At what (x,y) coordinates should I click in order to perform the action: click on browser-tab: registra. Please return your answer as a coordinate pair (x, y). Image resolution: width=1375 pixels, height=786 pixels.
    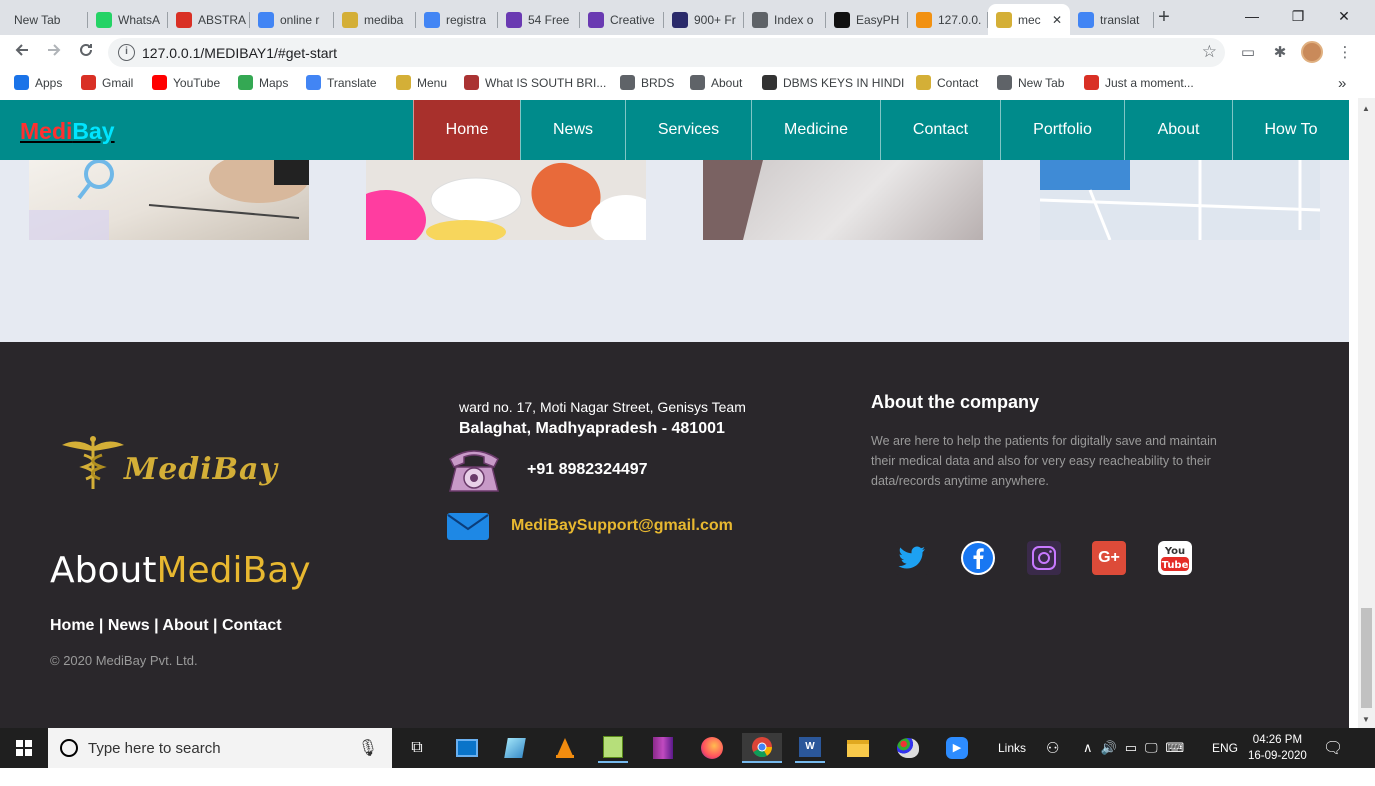
    Looking at the image, I should click on (457, 19).